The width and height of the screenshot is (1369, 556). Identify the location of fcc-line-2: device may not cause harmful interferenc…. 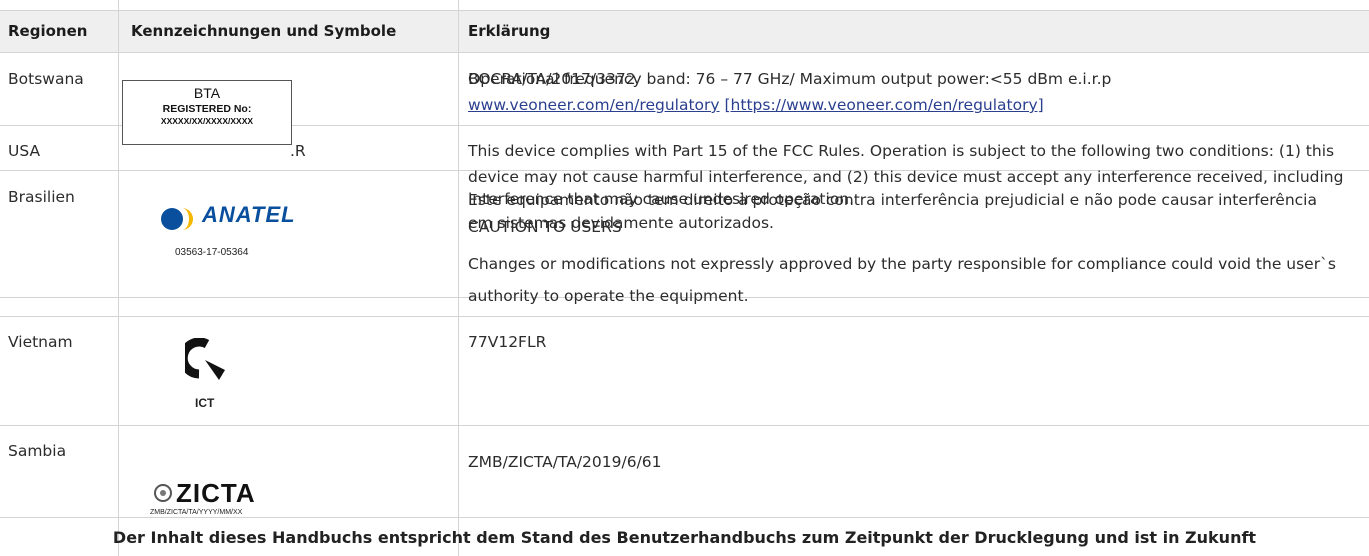
(906, 177).